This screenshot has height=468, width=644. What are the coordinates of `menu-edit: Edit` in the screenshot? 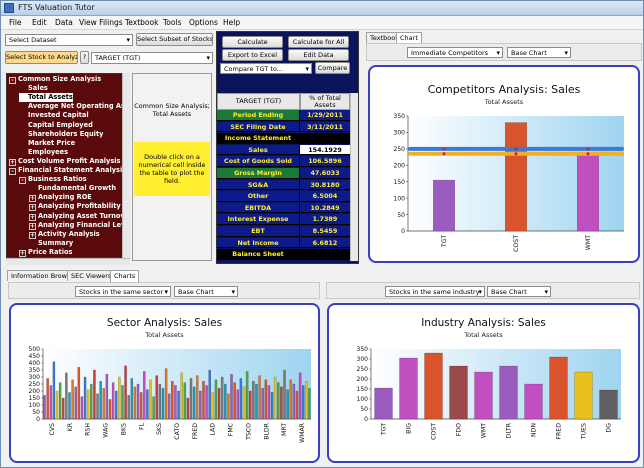 It's located at (39, 22).